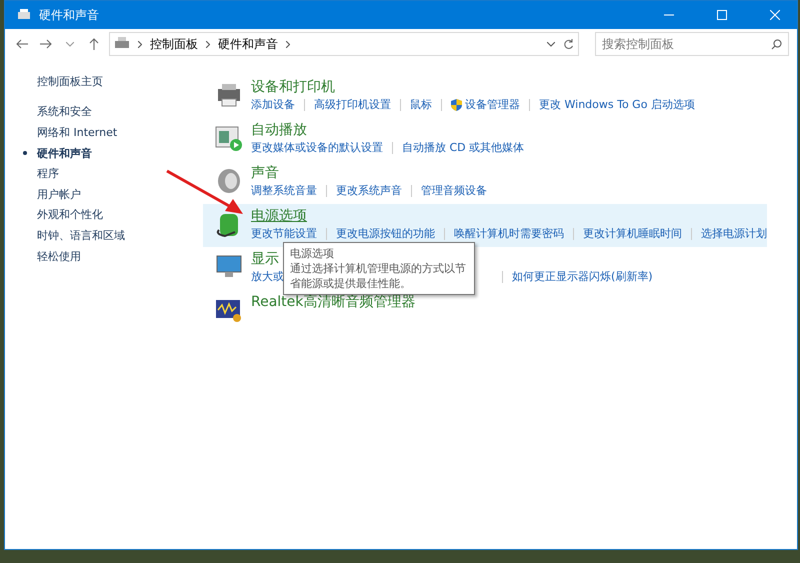 The height and width of the screenshot is (563, 800). Describe the element at coordinates (509, 233) in the screenshot. I see `task-link: 唤醒计算机时需要密码` at that location.